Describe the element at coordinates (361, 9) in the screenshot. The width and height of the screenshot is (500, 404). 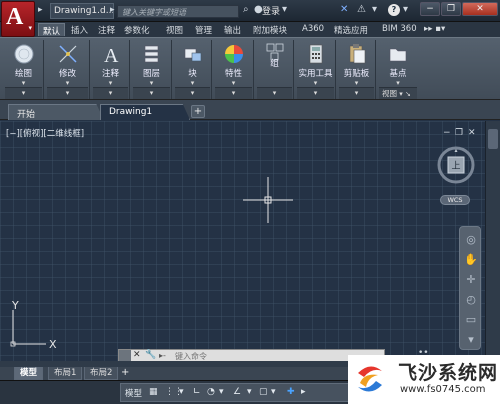
I see `a360-icon: ⚠` at that location.